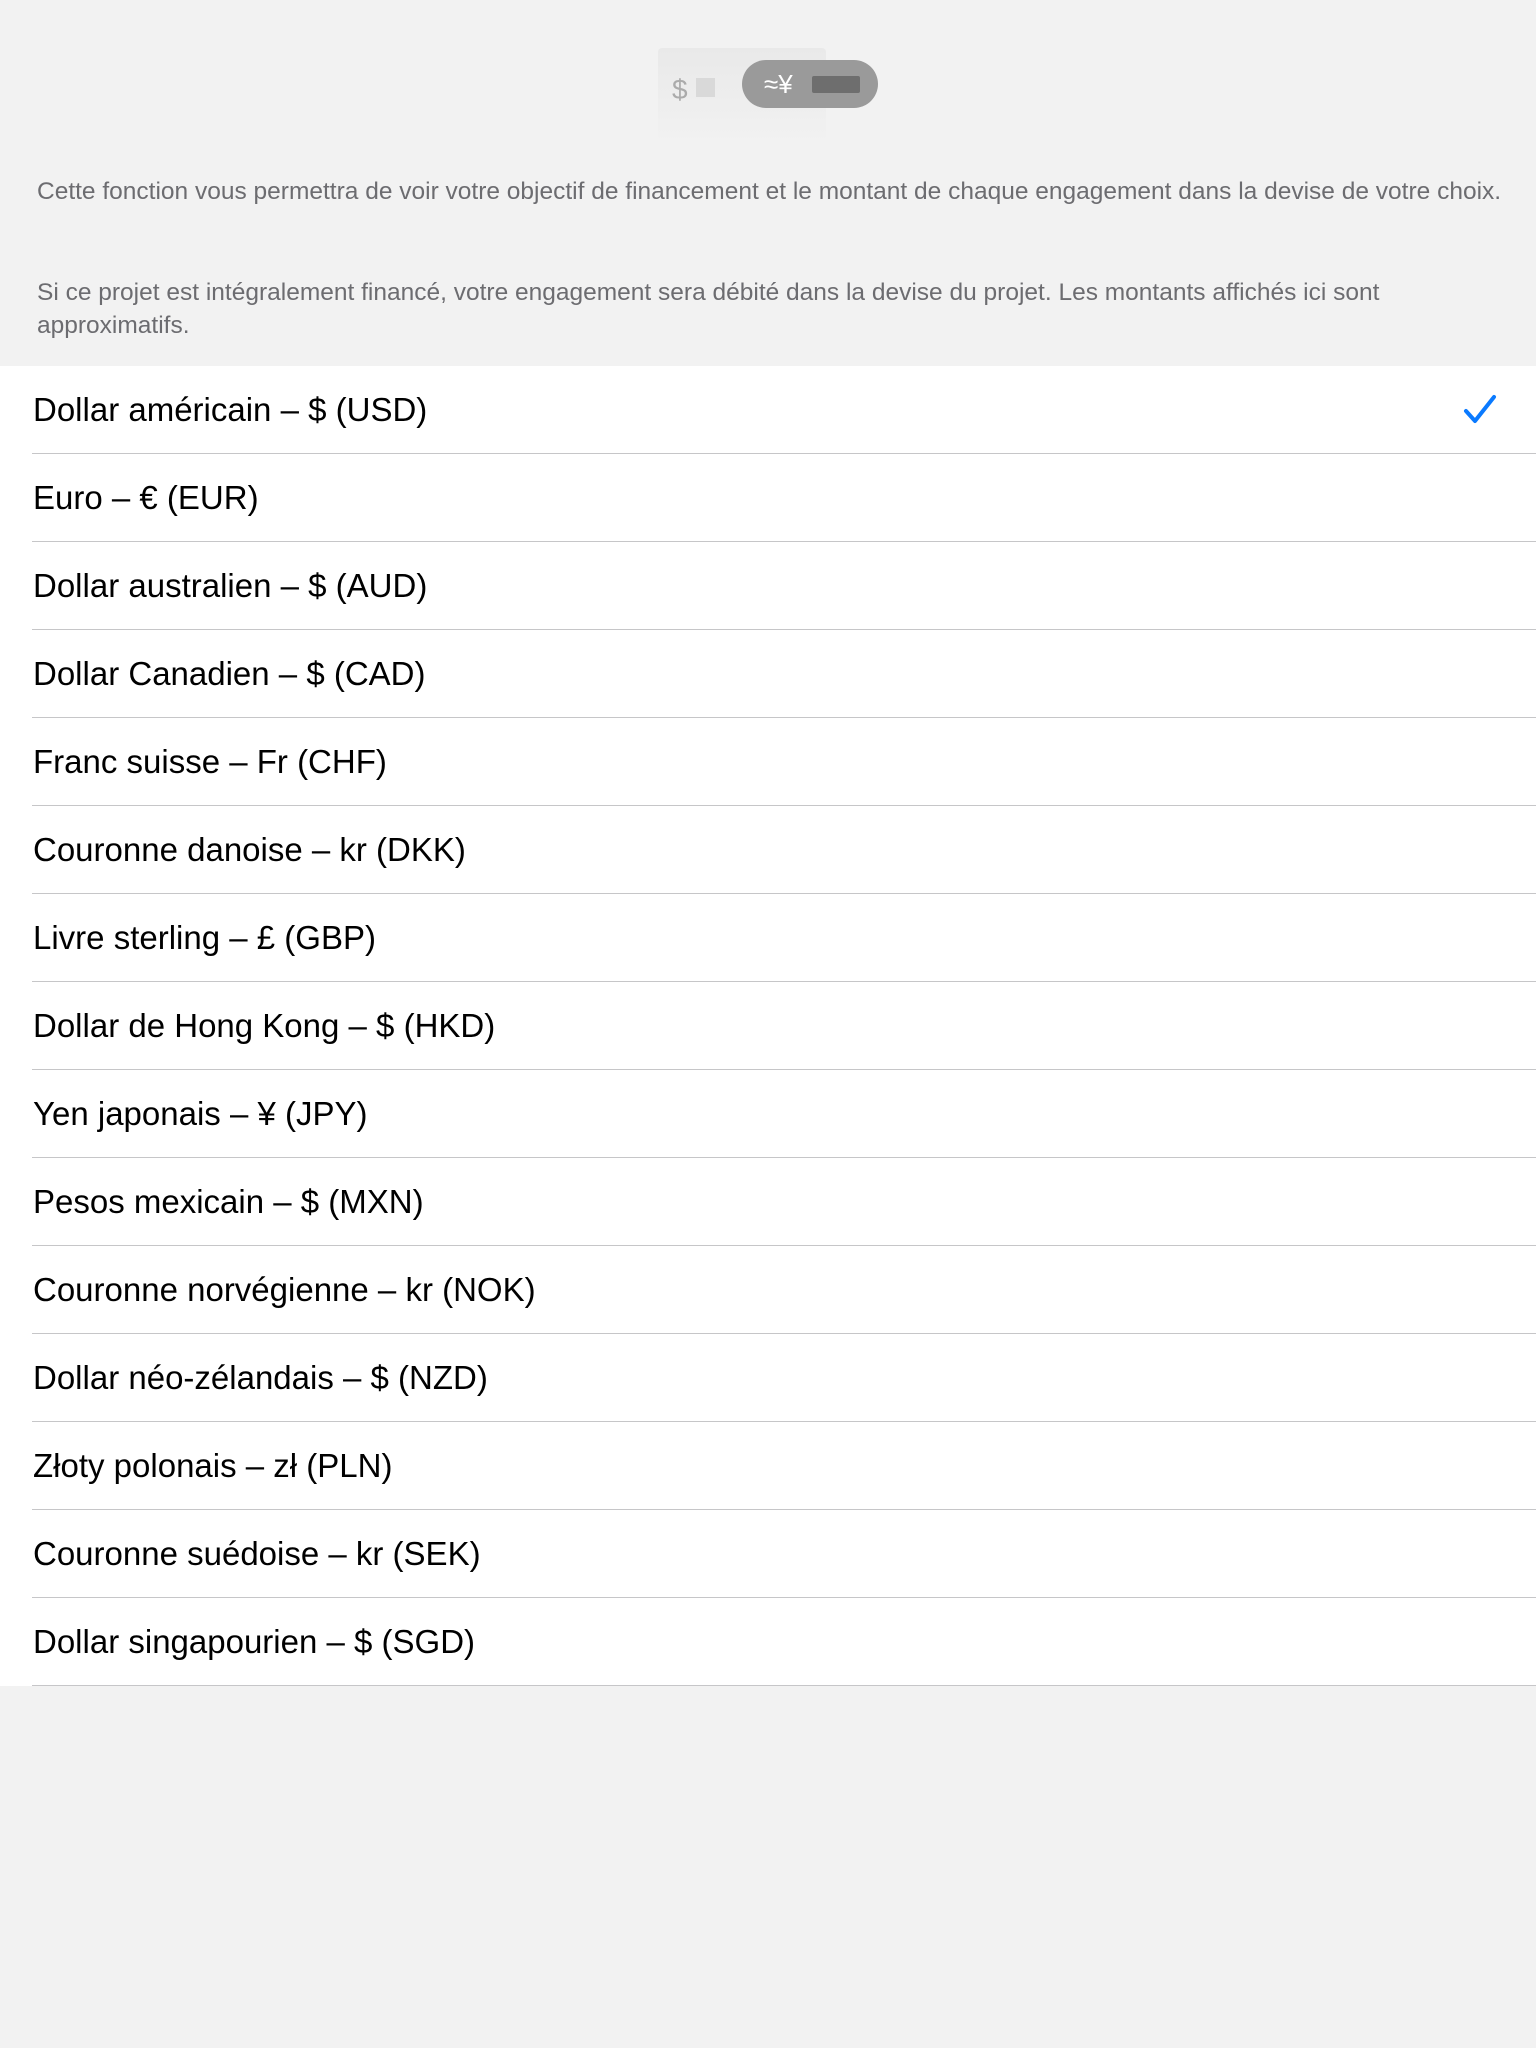 The height and width of the screenshot is (2048, 1536). What do you see at coordinates (213, 1465) in the screenshot?
I see `currency-label: Złoty polonais – zł (PLN)` at bounding box center [213, 1465].